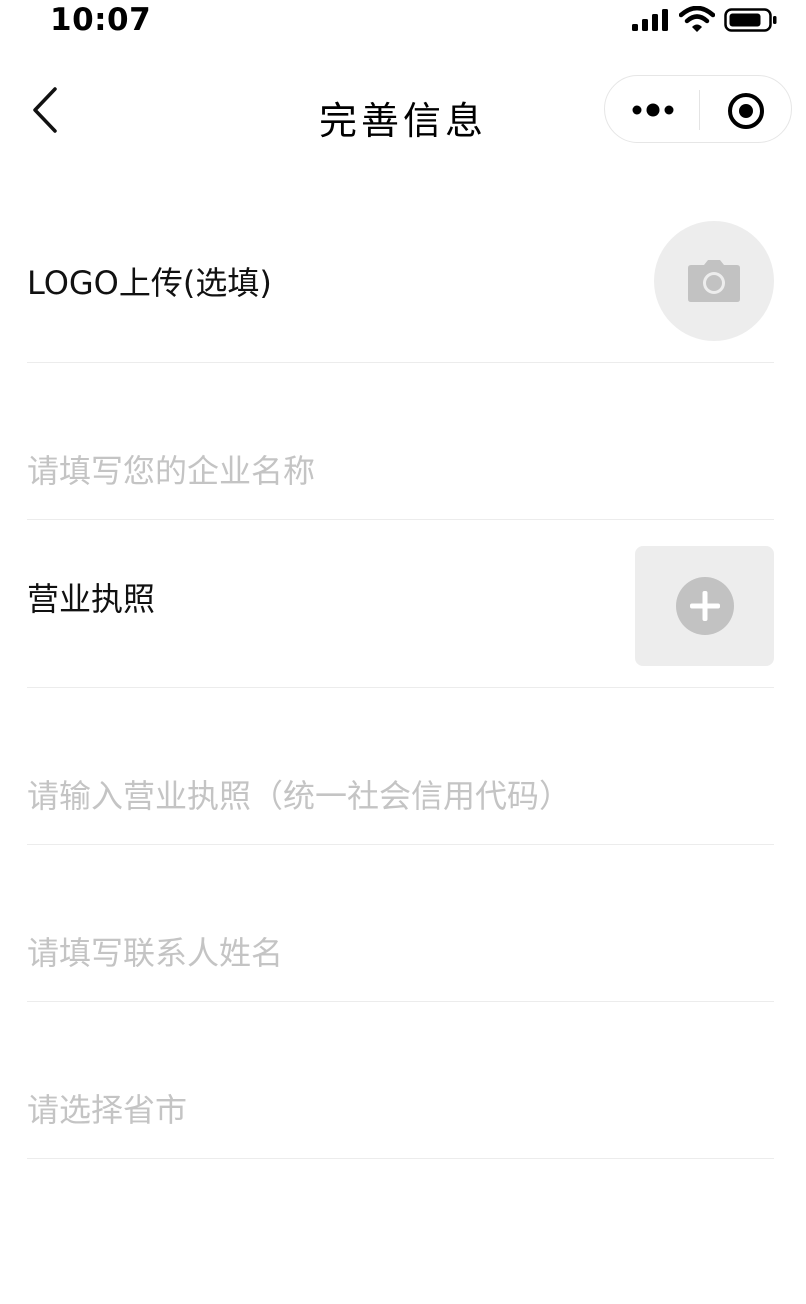  I want to click on more-button, so click(653, 110).